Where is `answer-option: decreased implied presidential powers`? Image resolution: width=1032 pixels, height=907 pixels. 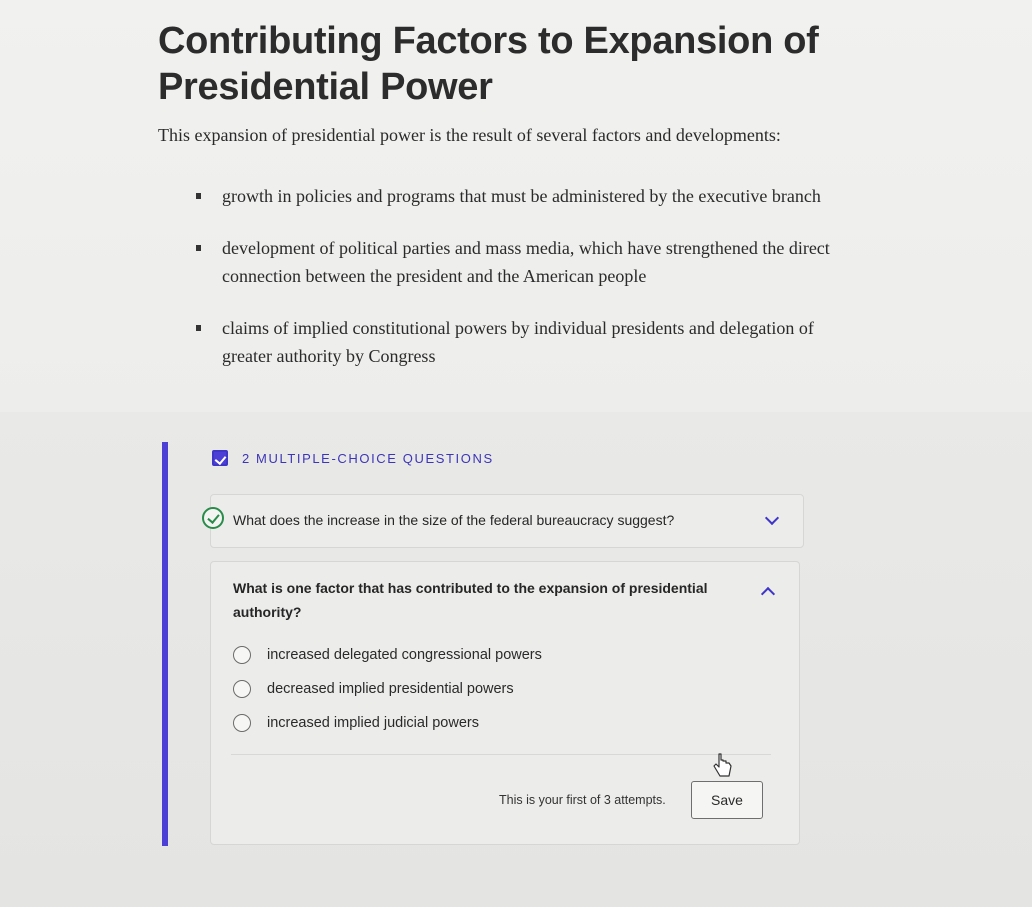 answer-option: decreased implied presidential powers is located at coordinates (387, 689).